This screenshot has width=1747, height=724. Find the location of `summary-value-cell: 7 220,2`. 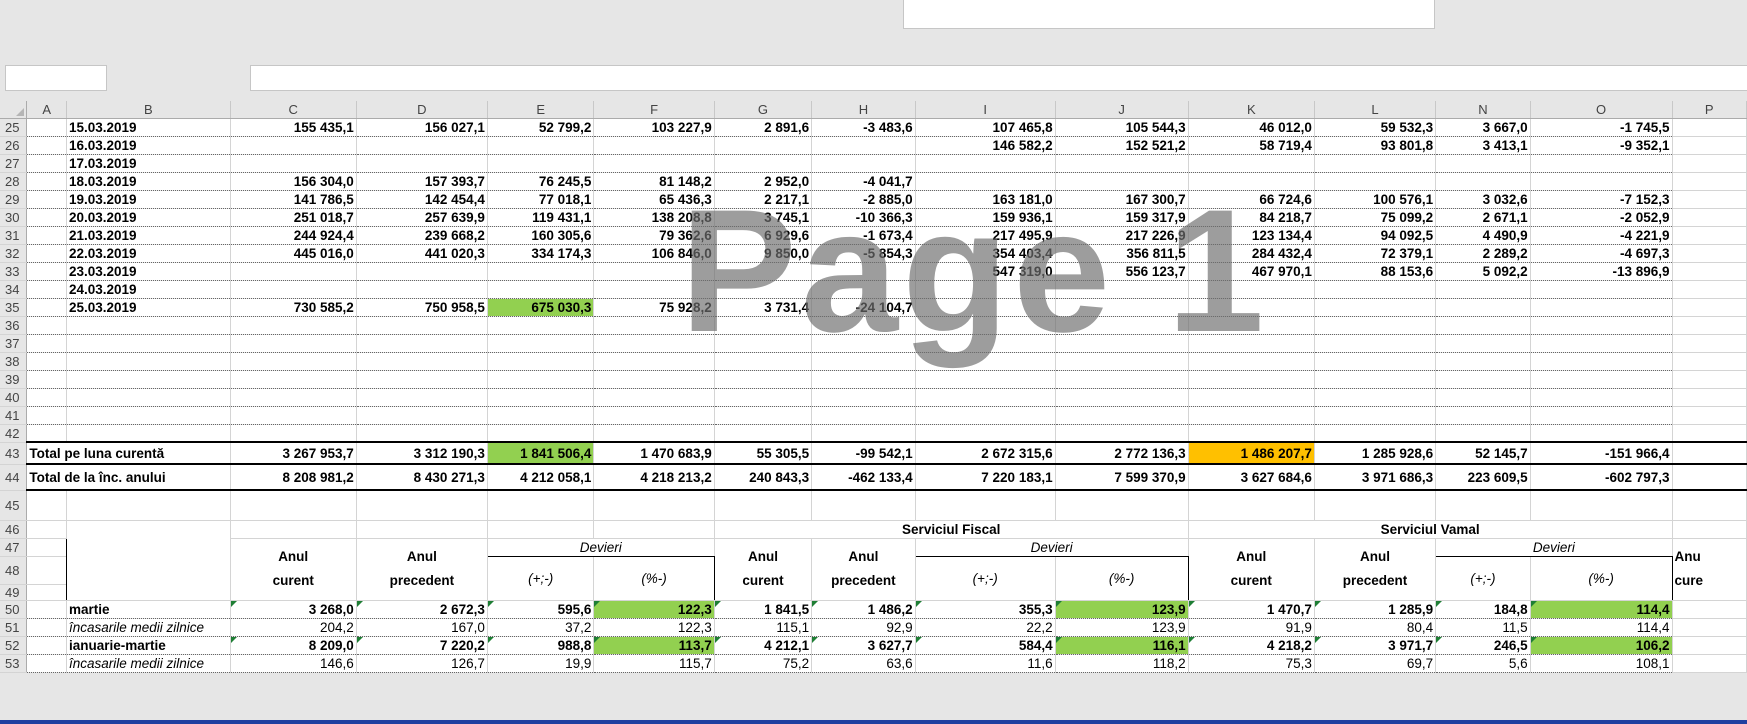

summary-value-cell: 7 220,2 is located at coordinates (422, 645).